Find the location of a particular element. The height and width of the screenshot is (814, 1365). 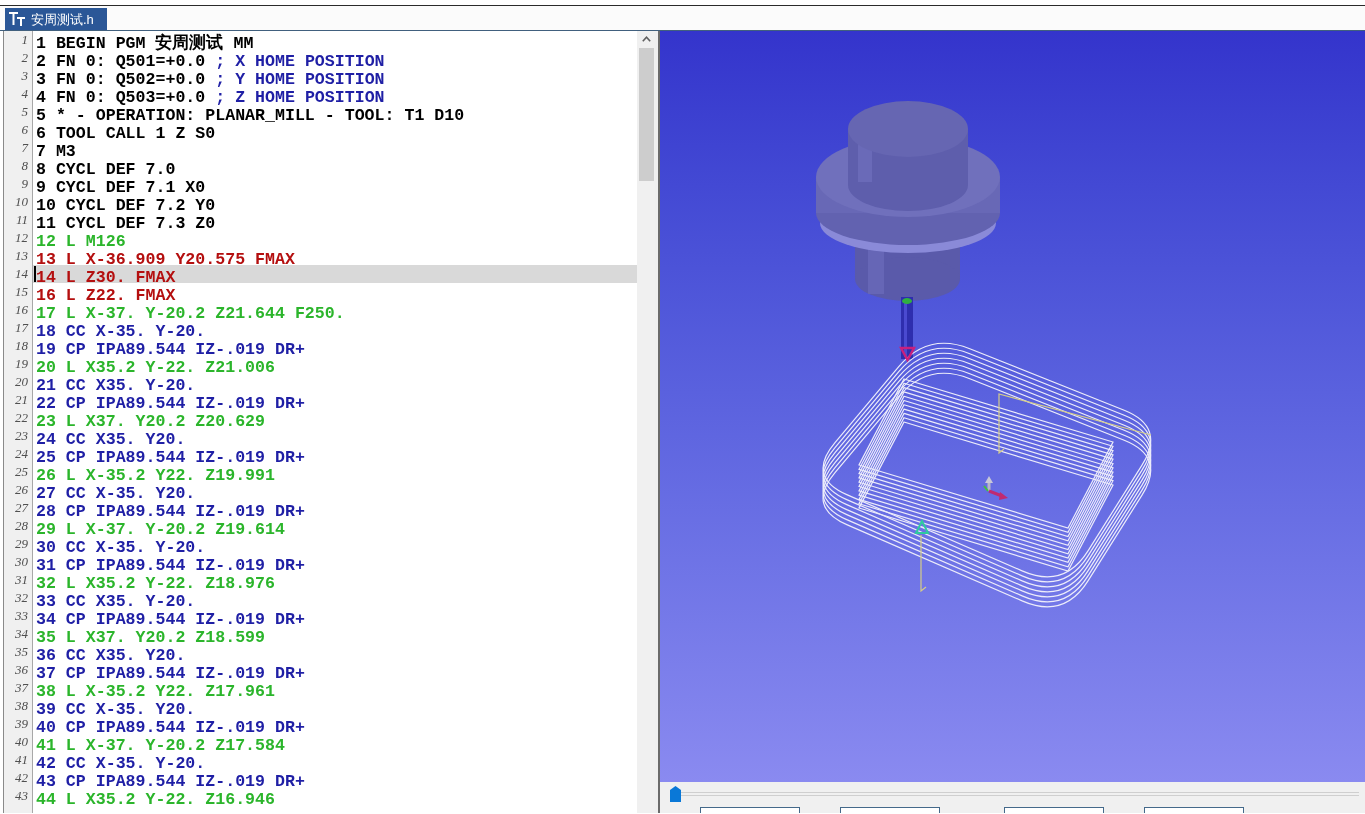

code-line: 3 FN 0: Q502=+0.0 ; Y HOME POSITION is located at coordinates (210, 79).